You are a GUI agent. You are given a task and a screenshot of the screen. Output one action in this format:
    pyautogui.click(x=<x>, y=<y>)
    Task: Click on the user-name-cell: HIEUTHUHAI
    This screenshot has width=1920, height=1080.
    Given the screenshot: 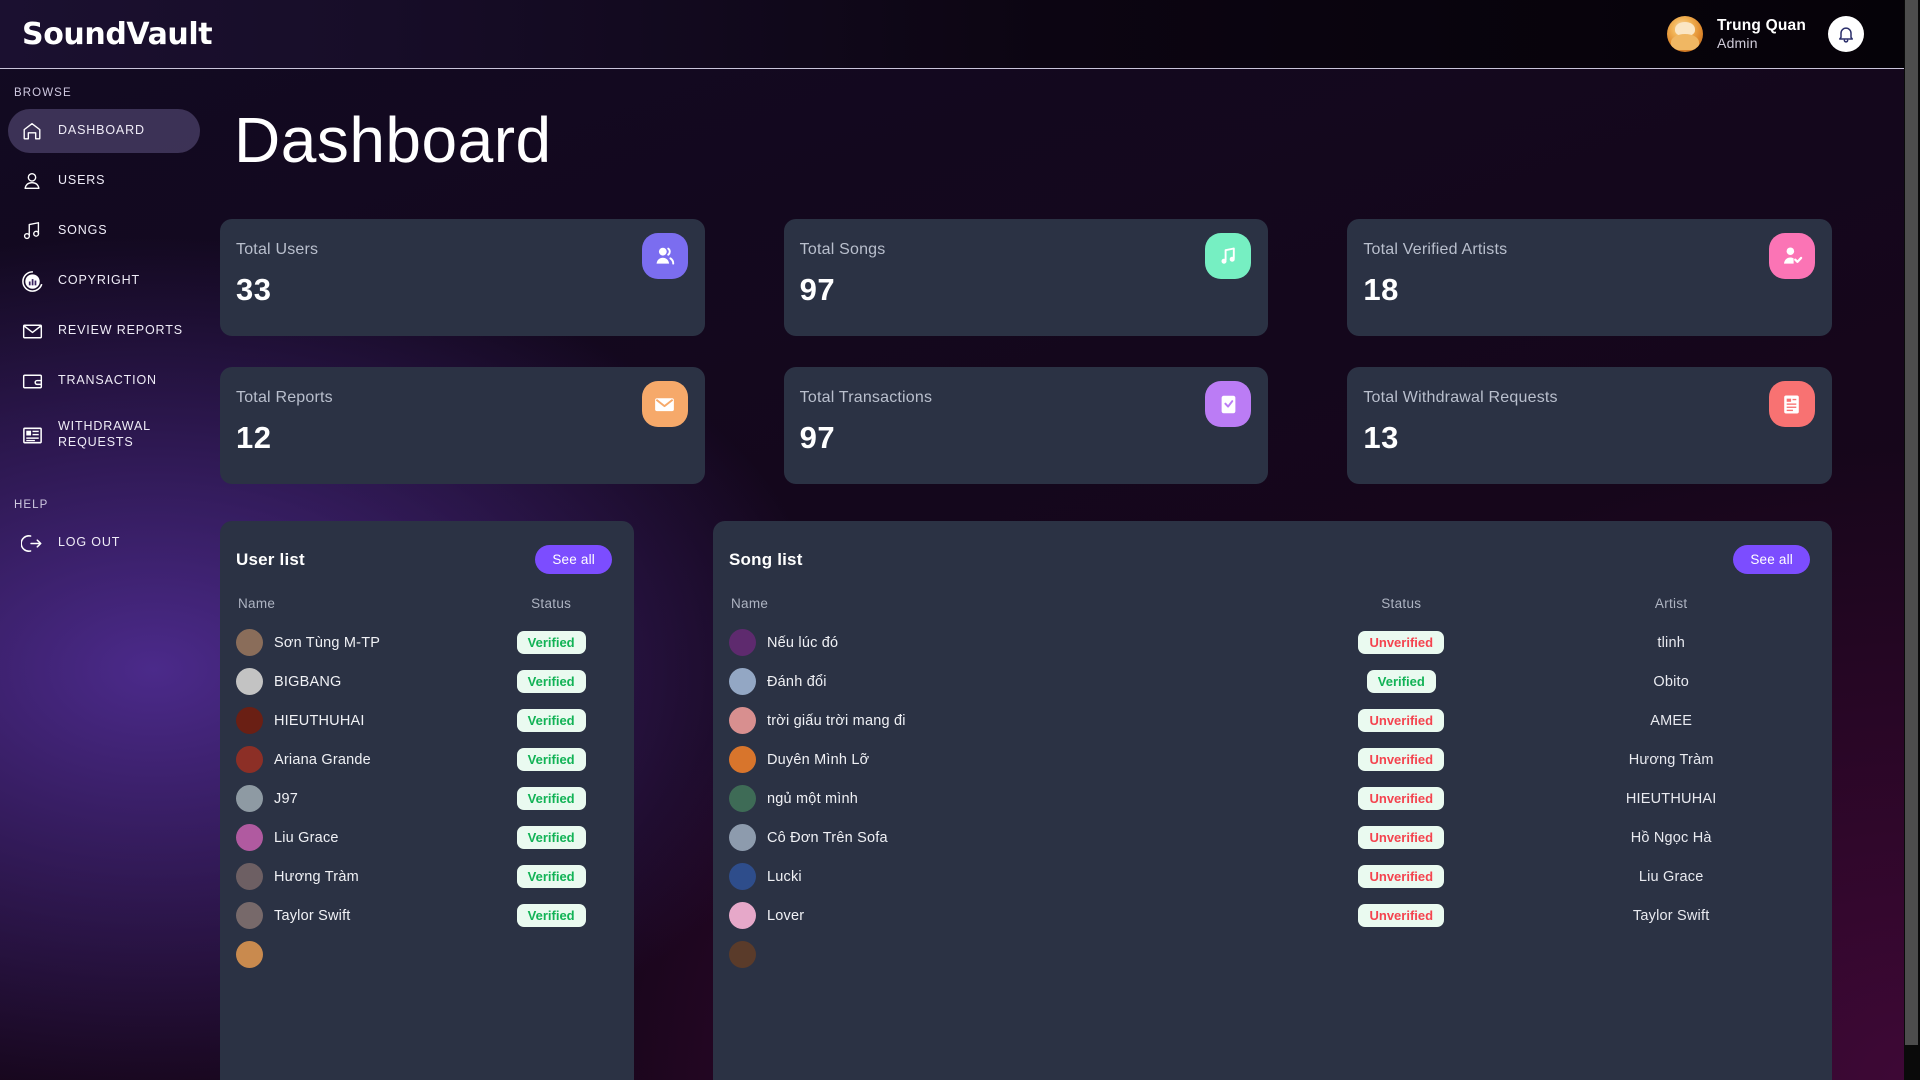 What is the action you would take?
    pyautogui.click(x=363, y=720)
    